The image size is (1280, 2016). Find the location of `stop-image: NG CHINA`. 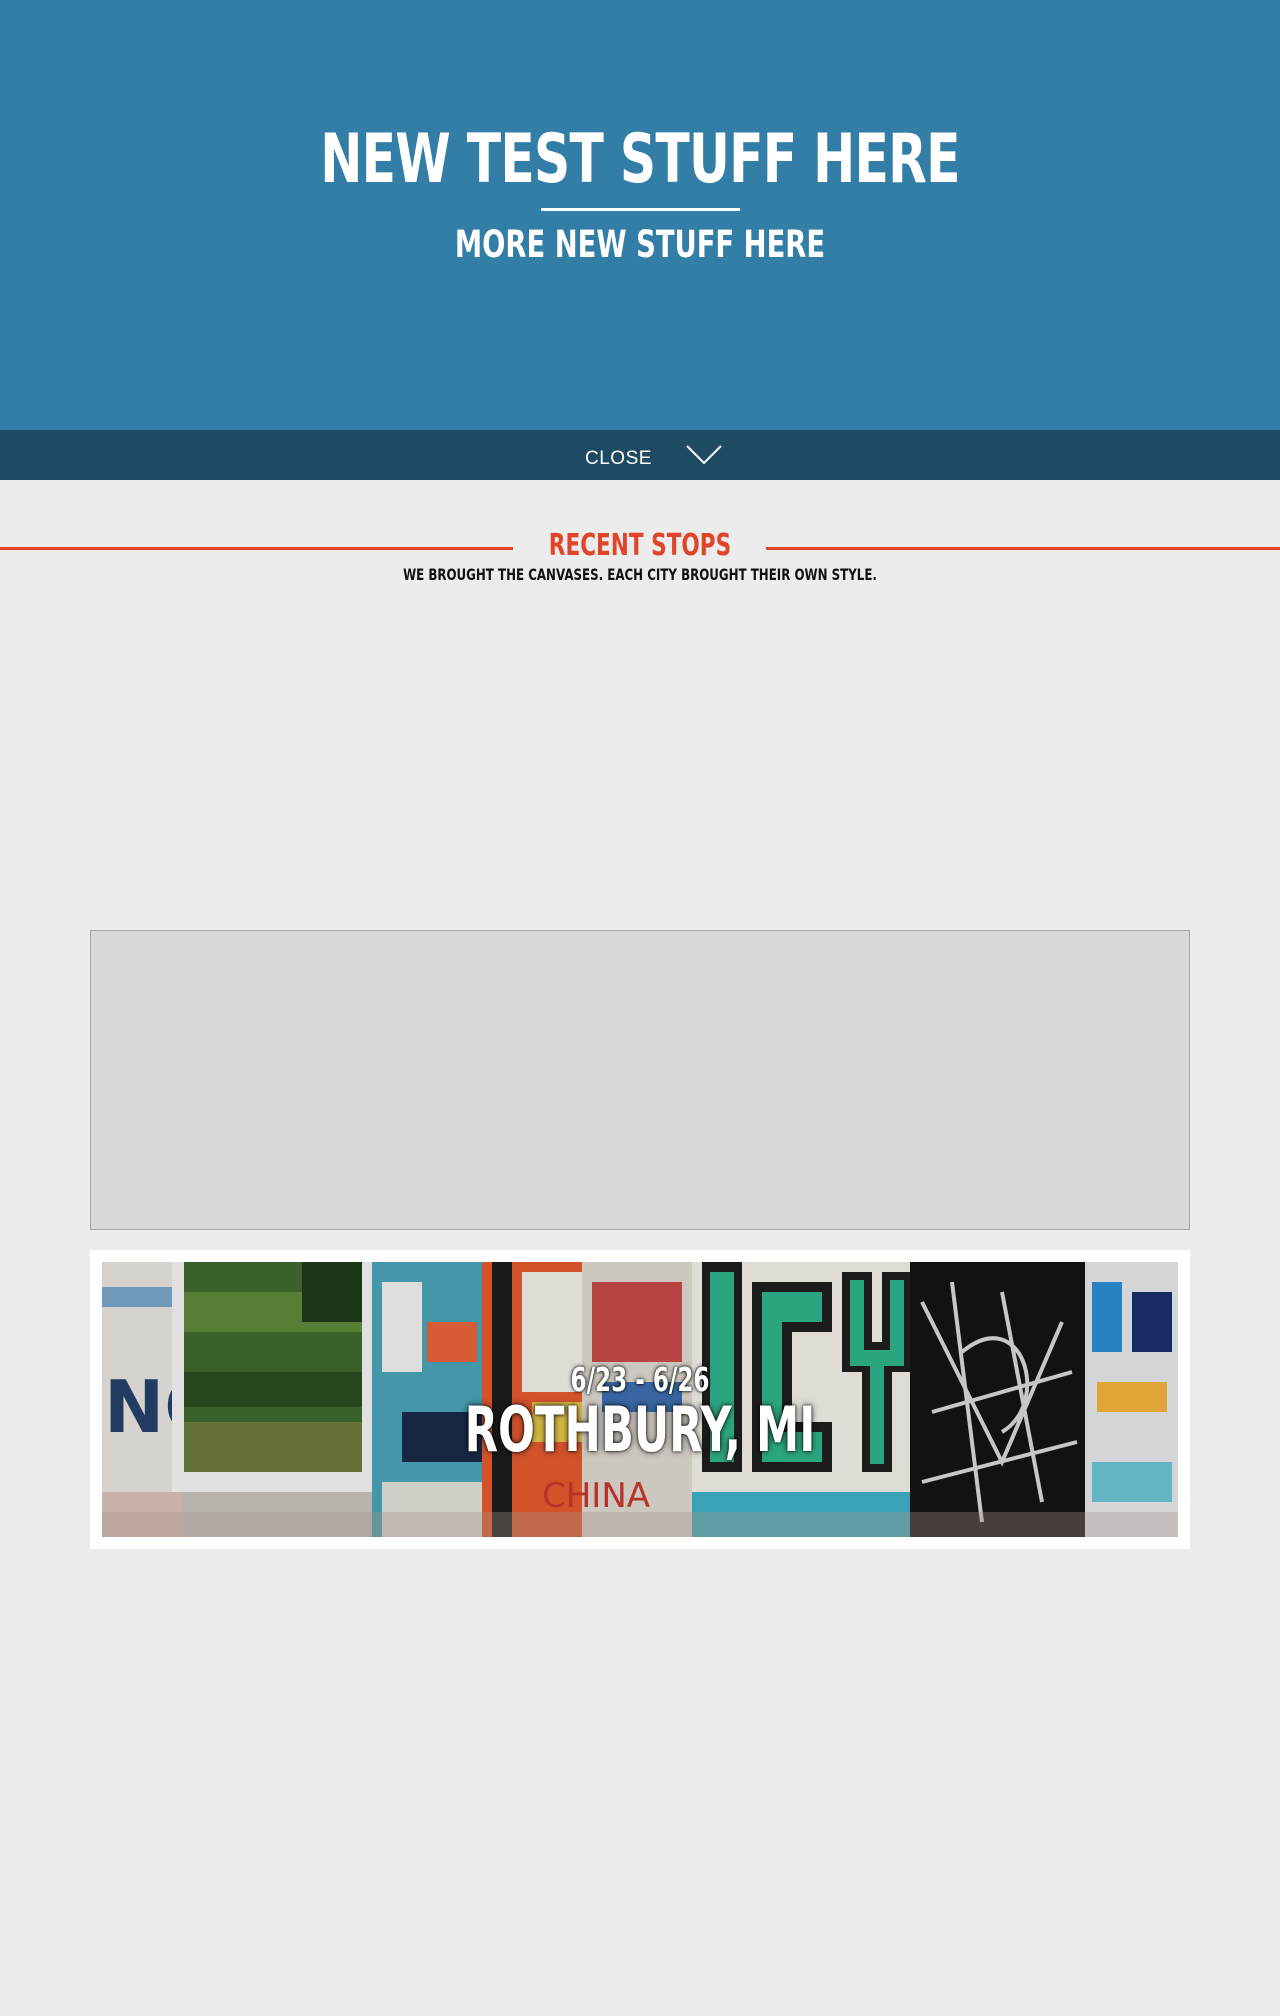

stop-image: NG CHINA is located at coordinates (640, 1399).